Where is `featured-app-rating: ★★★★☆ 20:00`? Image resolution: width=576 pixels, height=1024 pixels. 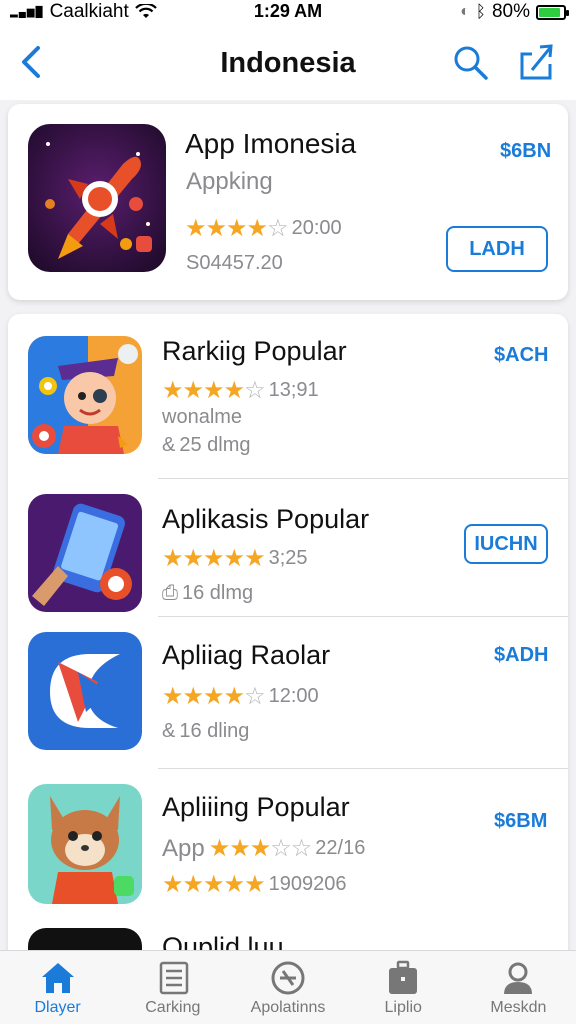 featured-app-rating: ★★★★☆ 20:00 is located at coordinates (263, 228).